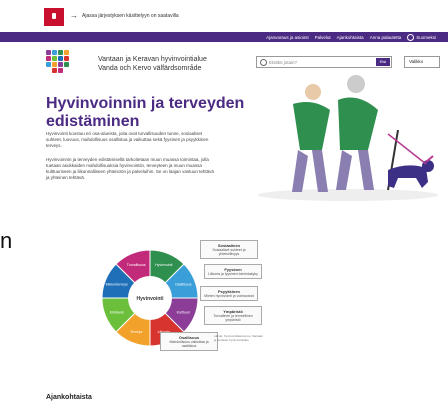 The width and height of the screenshot is (448, 401). I want to click on hero-illustration, so click(348, 138).